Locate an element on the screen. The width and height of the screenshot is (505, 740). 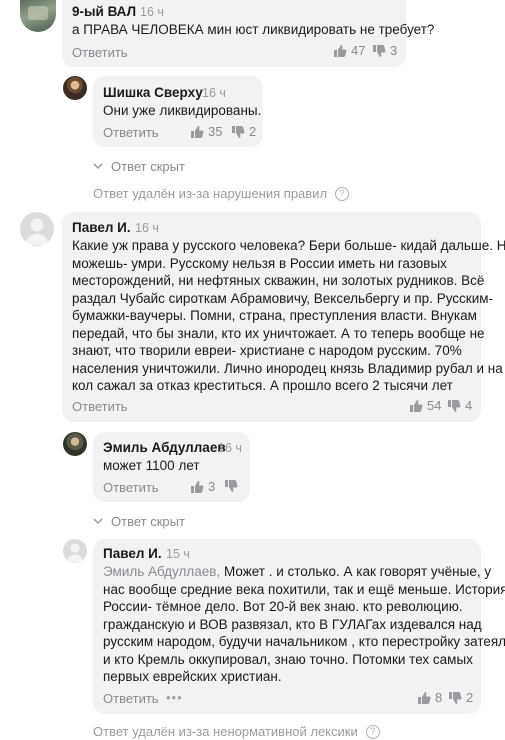
like-button: 47 is located at coordinates (349, 50).